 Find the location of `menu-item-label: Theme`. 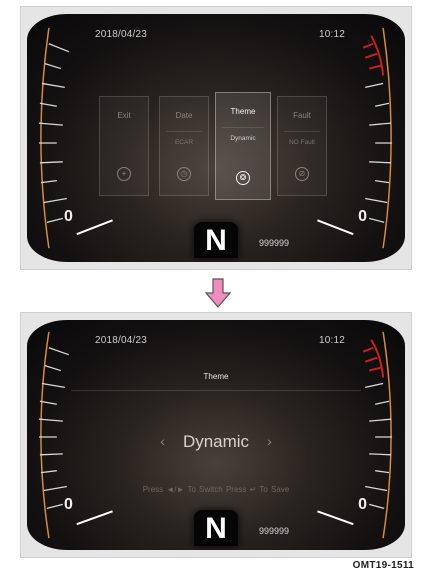

menu-item-label: Theme is located at coordinates (243, 111).